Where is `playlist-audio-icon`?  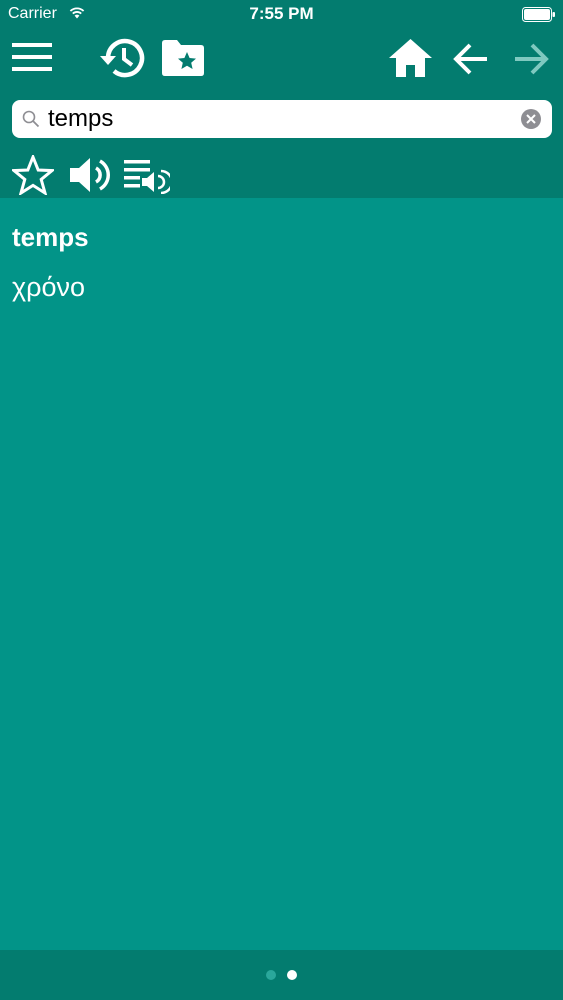
playlist-audio-icon is located at coordinates (147, 177).